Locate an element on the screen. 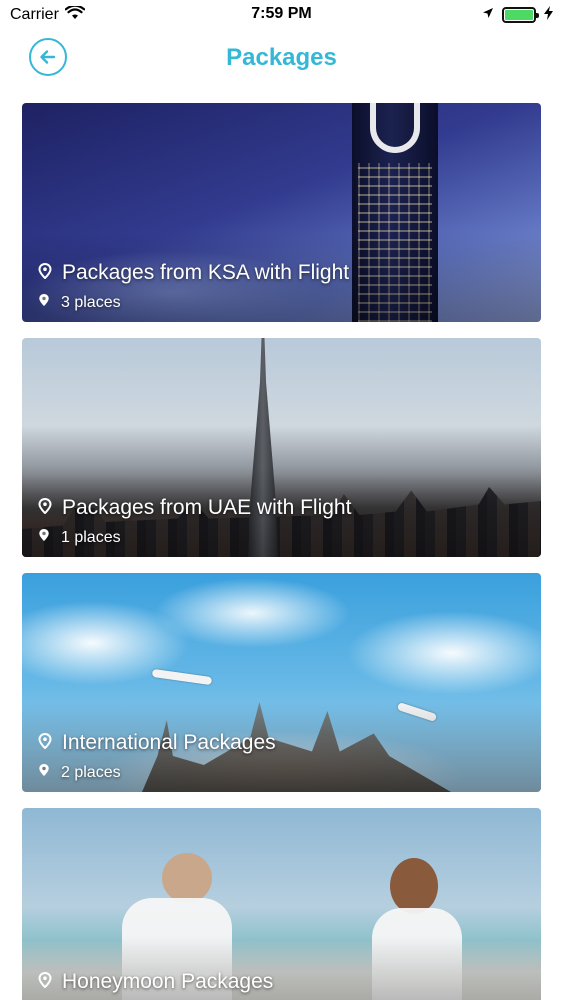  nav-bar: Packages is located at coordinates (281, 58).